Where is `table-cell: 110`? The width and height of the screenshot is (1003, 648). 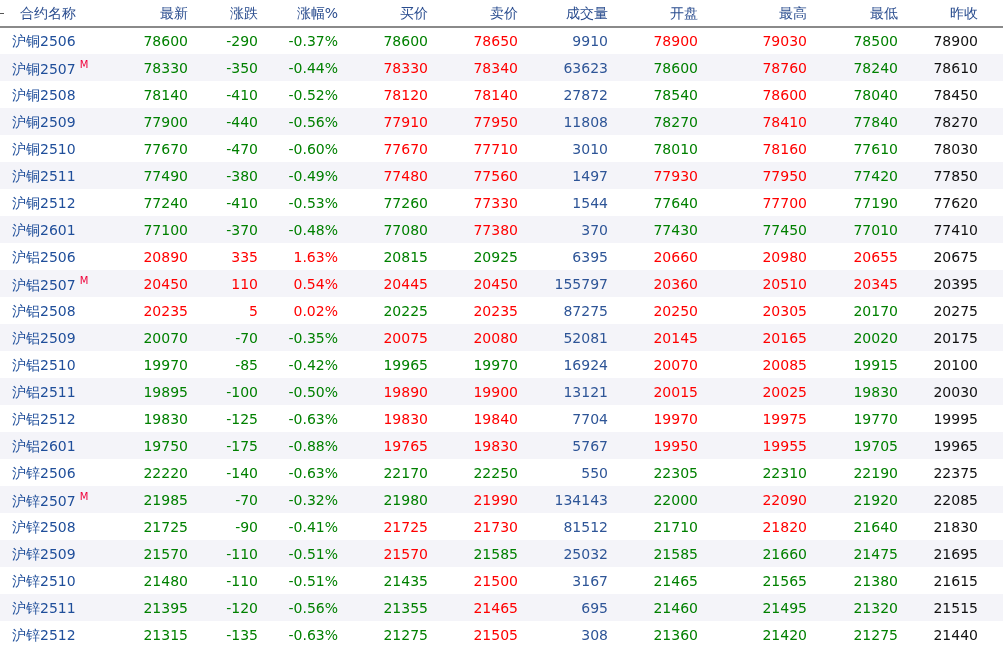
table-cell: 110 is located at coordinates (244, 283).